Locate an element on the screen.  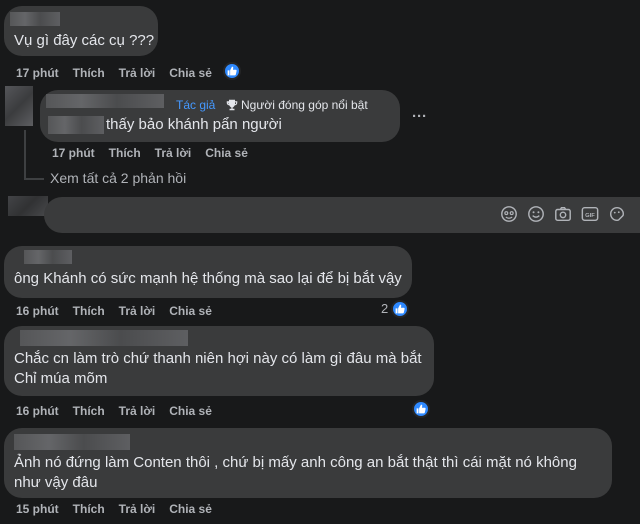
emoji-icon is located at coordinates (536, 214).